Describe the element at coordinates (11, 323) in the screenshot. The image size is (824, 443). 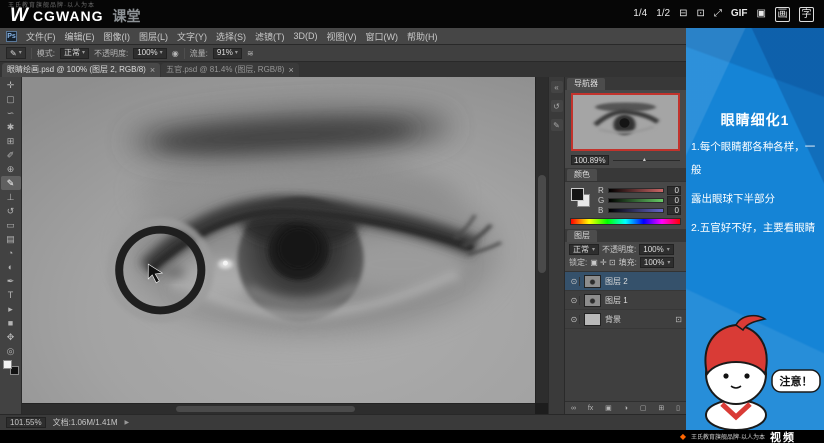
I see `shape-tool: ■` at that location.